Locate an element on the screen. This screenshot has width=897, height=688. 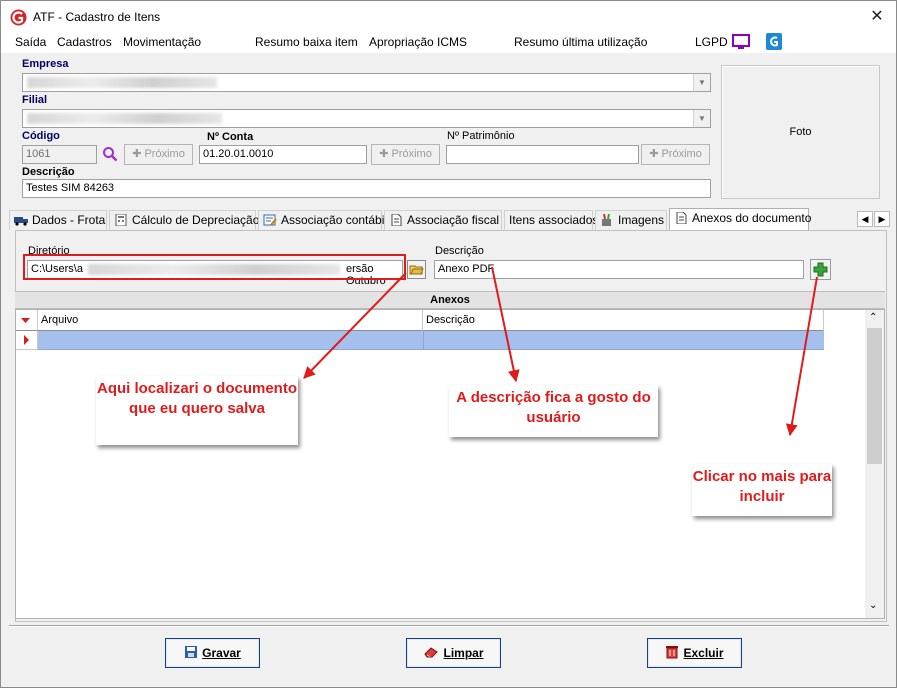
limpar-button: Limpar is located at coordinates (453, 653).